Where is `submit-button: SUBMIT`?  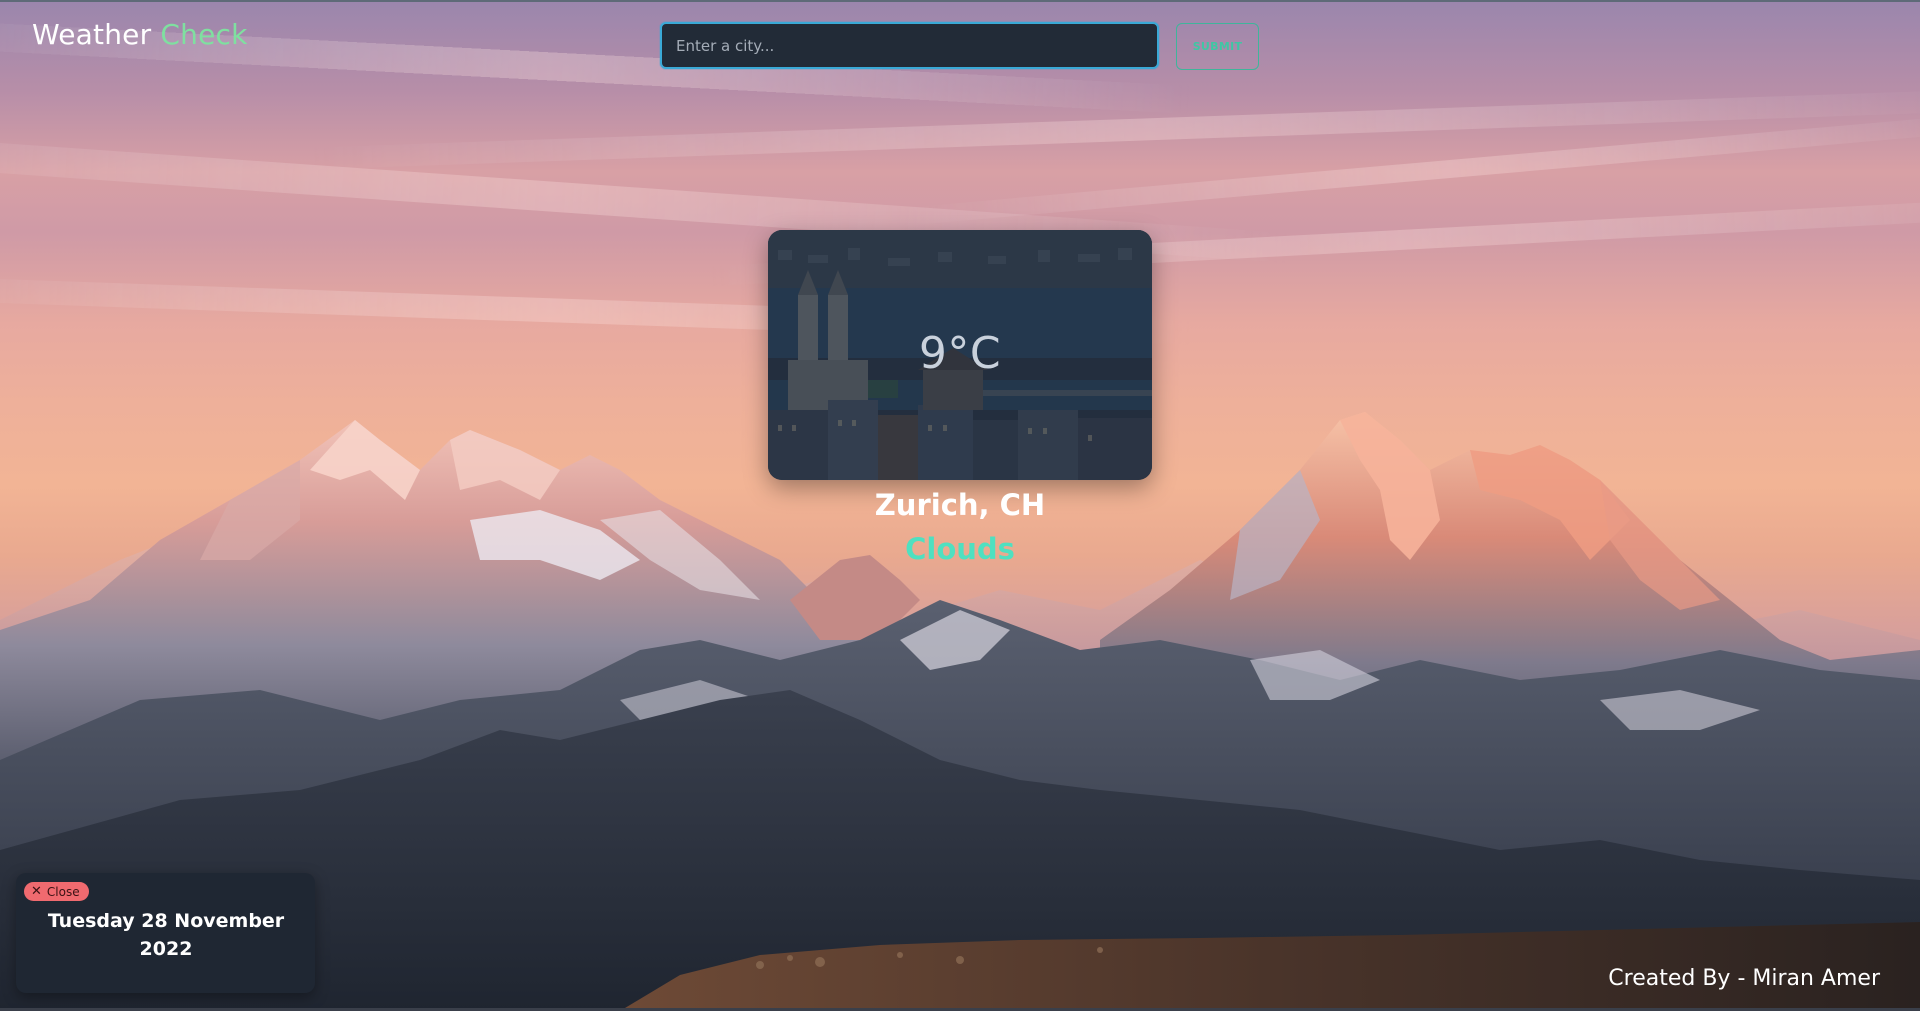
submit-button: SUBMIT is located at coordinates (1217, 46).